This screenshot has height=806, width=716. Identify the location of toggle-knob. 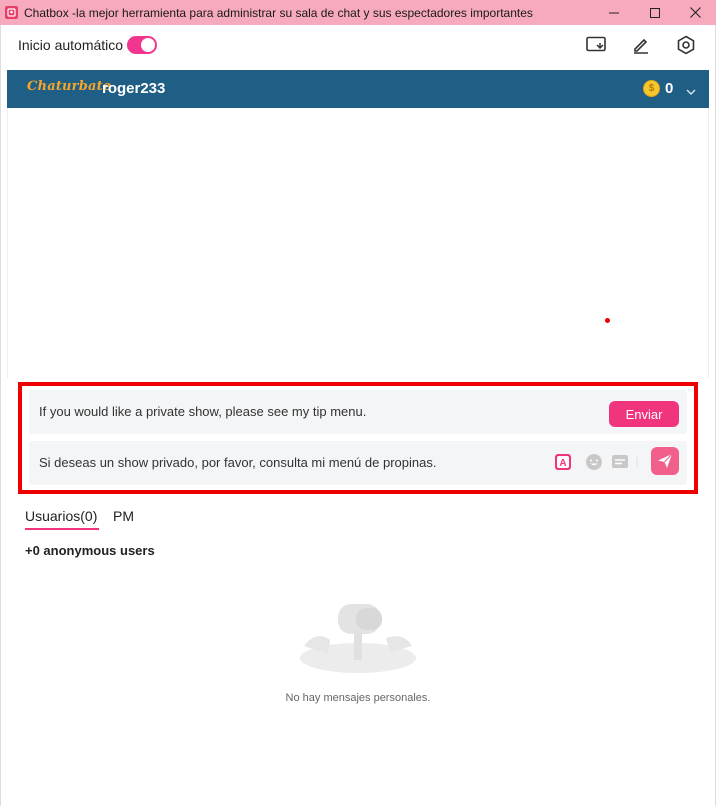
(148, 45).